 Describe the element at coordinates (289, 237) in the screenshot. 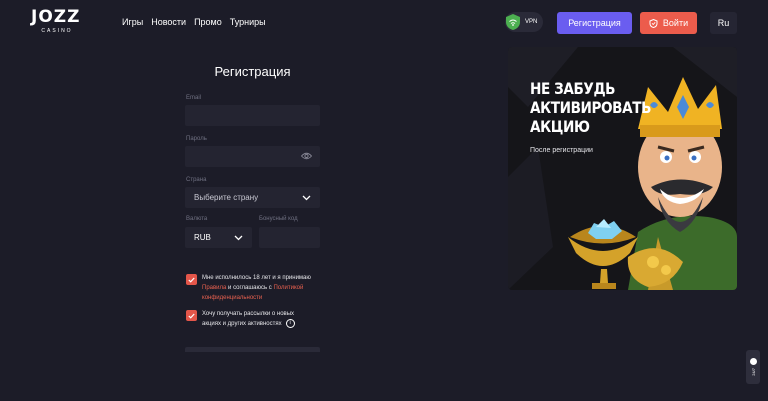

I see `bonus-code-field` at that location.